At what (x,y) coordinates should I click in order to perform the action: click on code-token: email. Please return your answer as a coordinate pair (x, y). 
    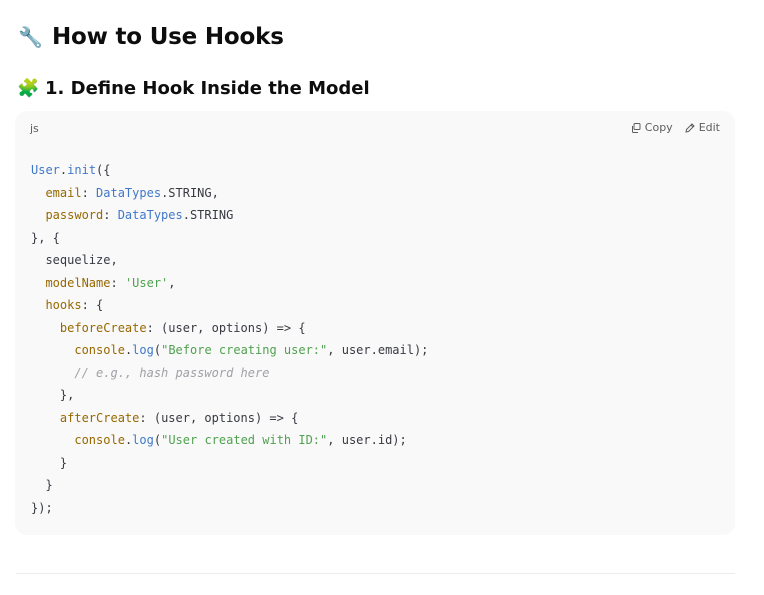
    Looking at the image, I should click on (63, 192).